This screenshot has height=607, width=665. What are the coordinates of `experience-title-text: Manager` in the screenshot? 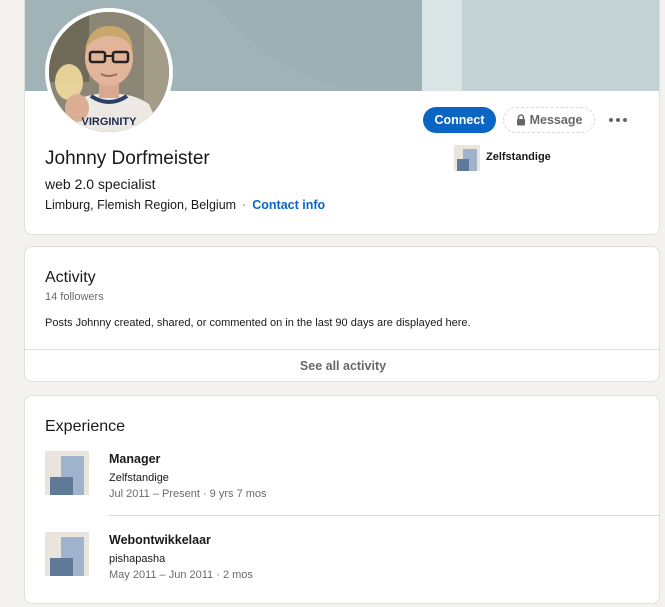 It's located at (134, 459).